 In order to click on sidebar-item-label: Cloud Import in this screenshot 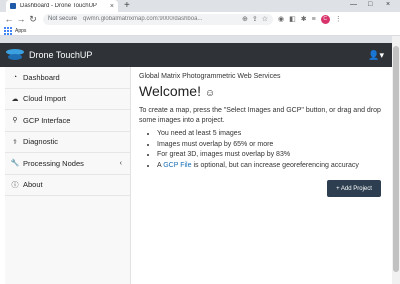, I will do `click(44, 99)`.